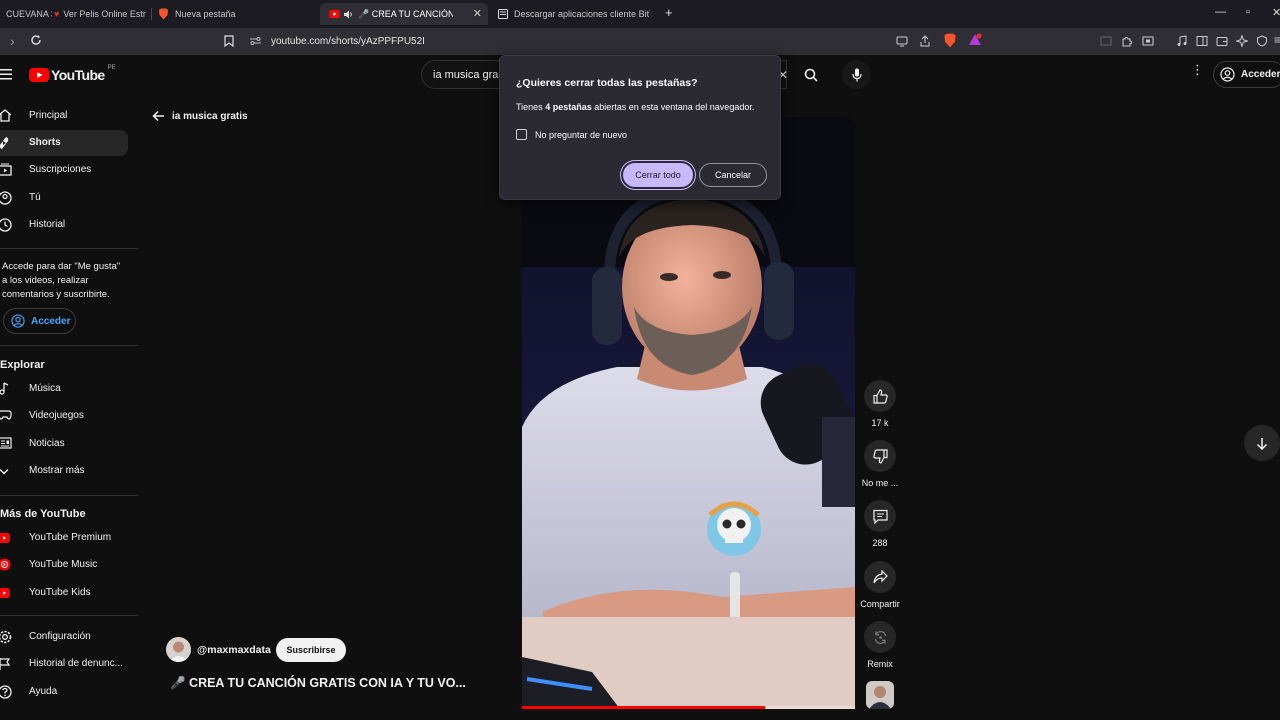  I want to click on sidebar-sign-in-button: Acceder, so click(39, 321).